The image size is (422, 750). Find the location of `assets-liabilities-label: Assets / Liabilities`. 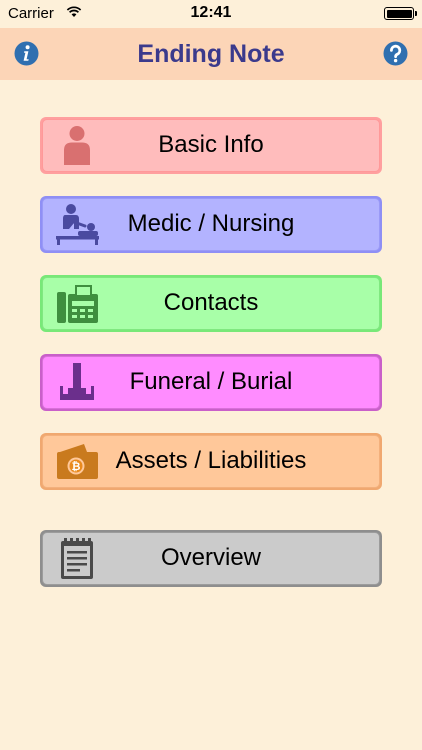

assets-liabilities-label: Assets / Liabilities is located at coordinates (211, 460).